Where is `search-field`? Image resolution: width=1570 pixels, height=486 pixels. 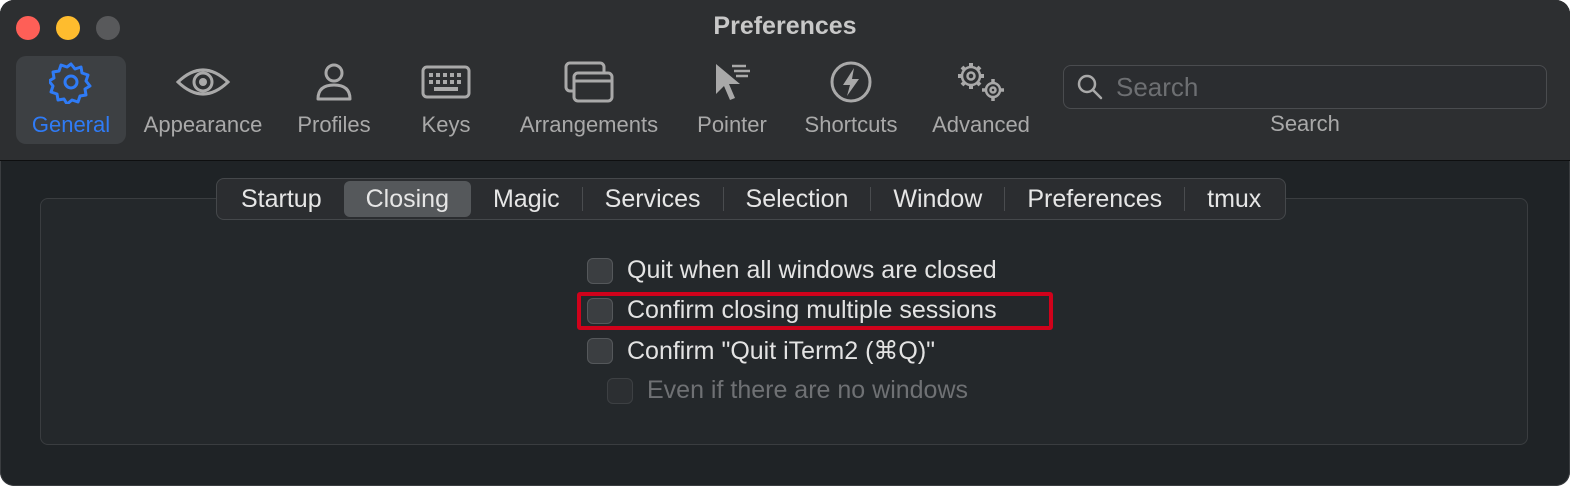 search-field is located at coordinates (1305, 87).